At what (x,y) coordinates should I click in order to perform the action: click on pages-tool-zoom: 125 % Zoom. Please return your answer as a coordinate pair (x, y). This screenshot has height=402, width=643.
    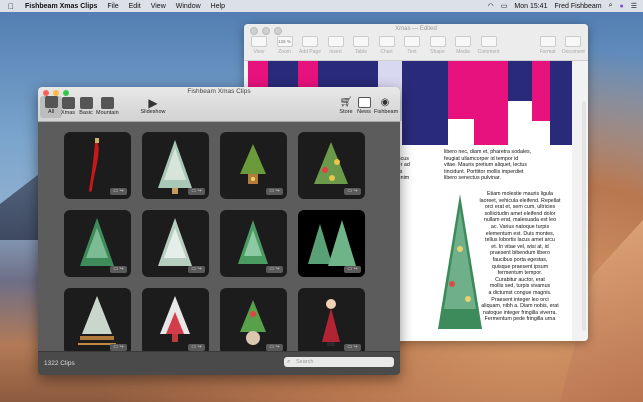
    Looking at the image, I should click on (285, 45).